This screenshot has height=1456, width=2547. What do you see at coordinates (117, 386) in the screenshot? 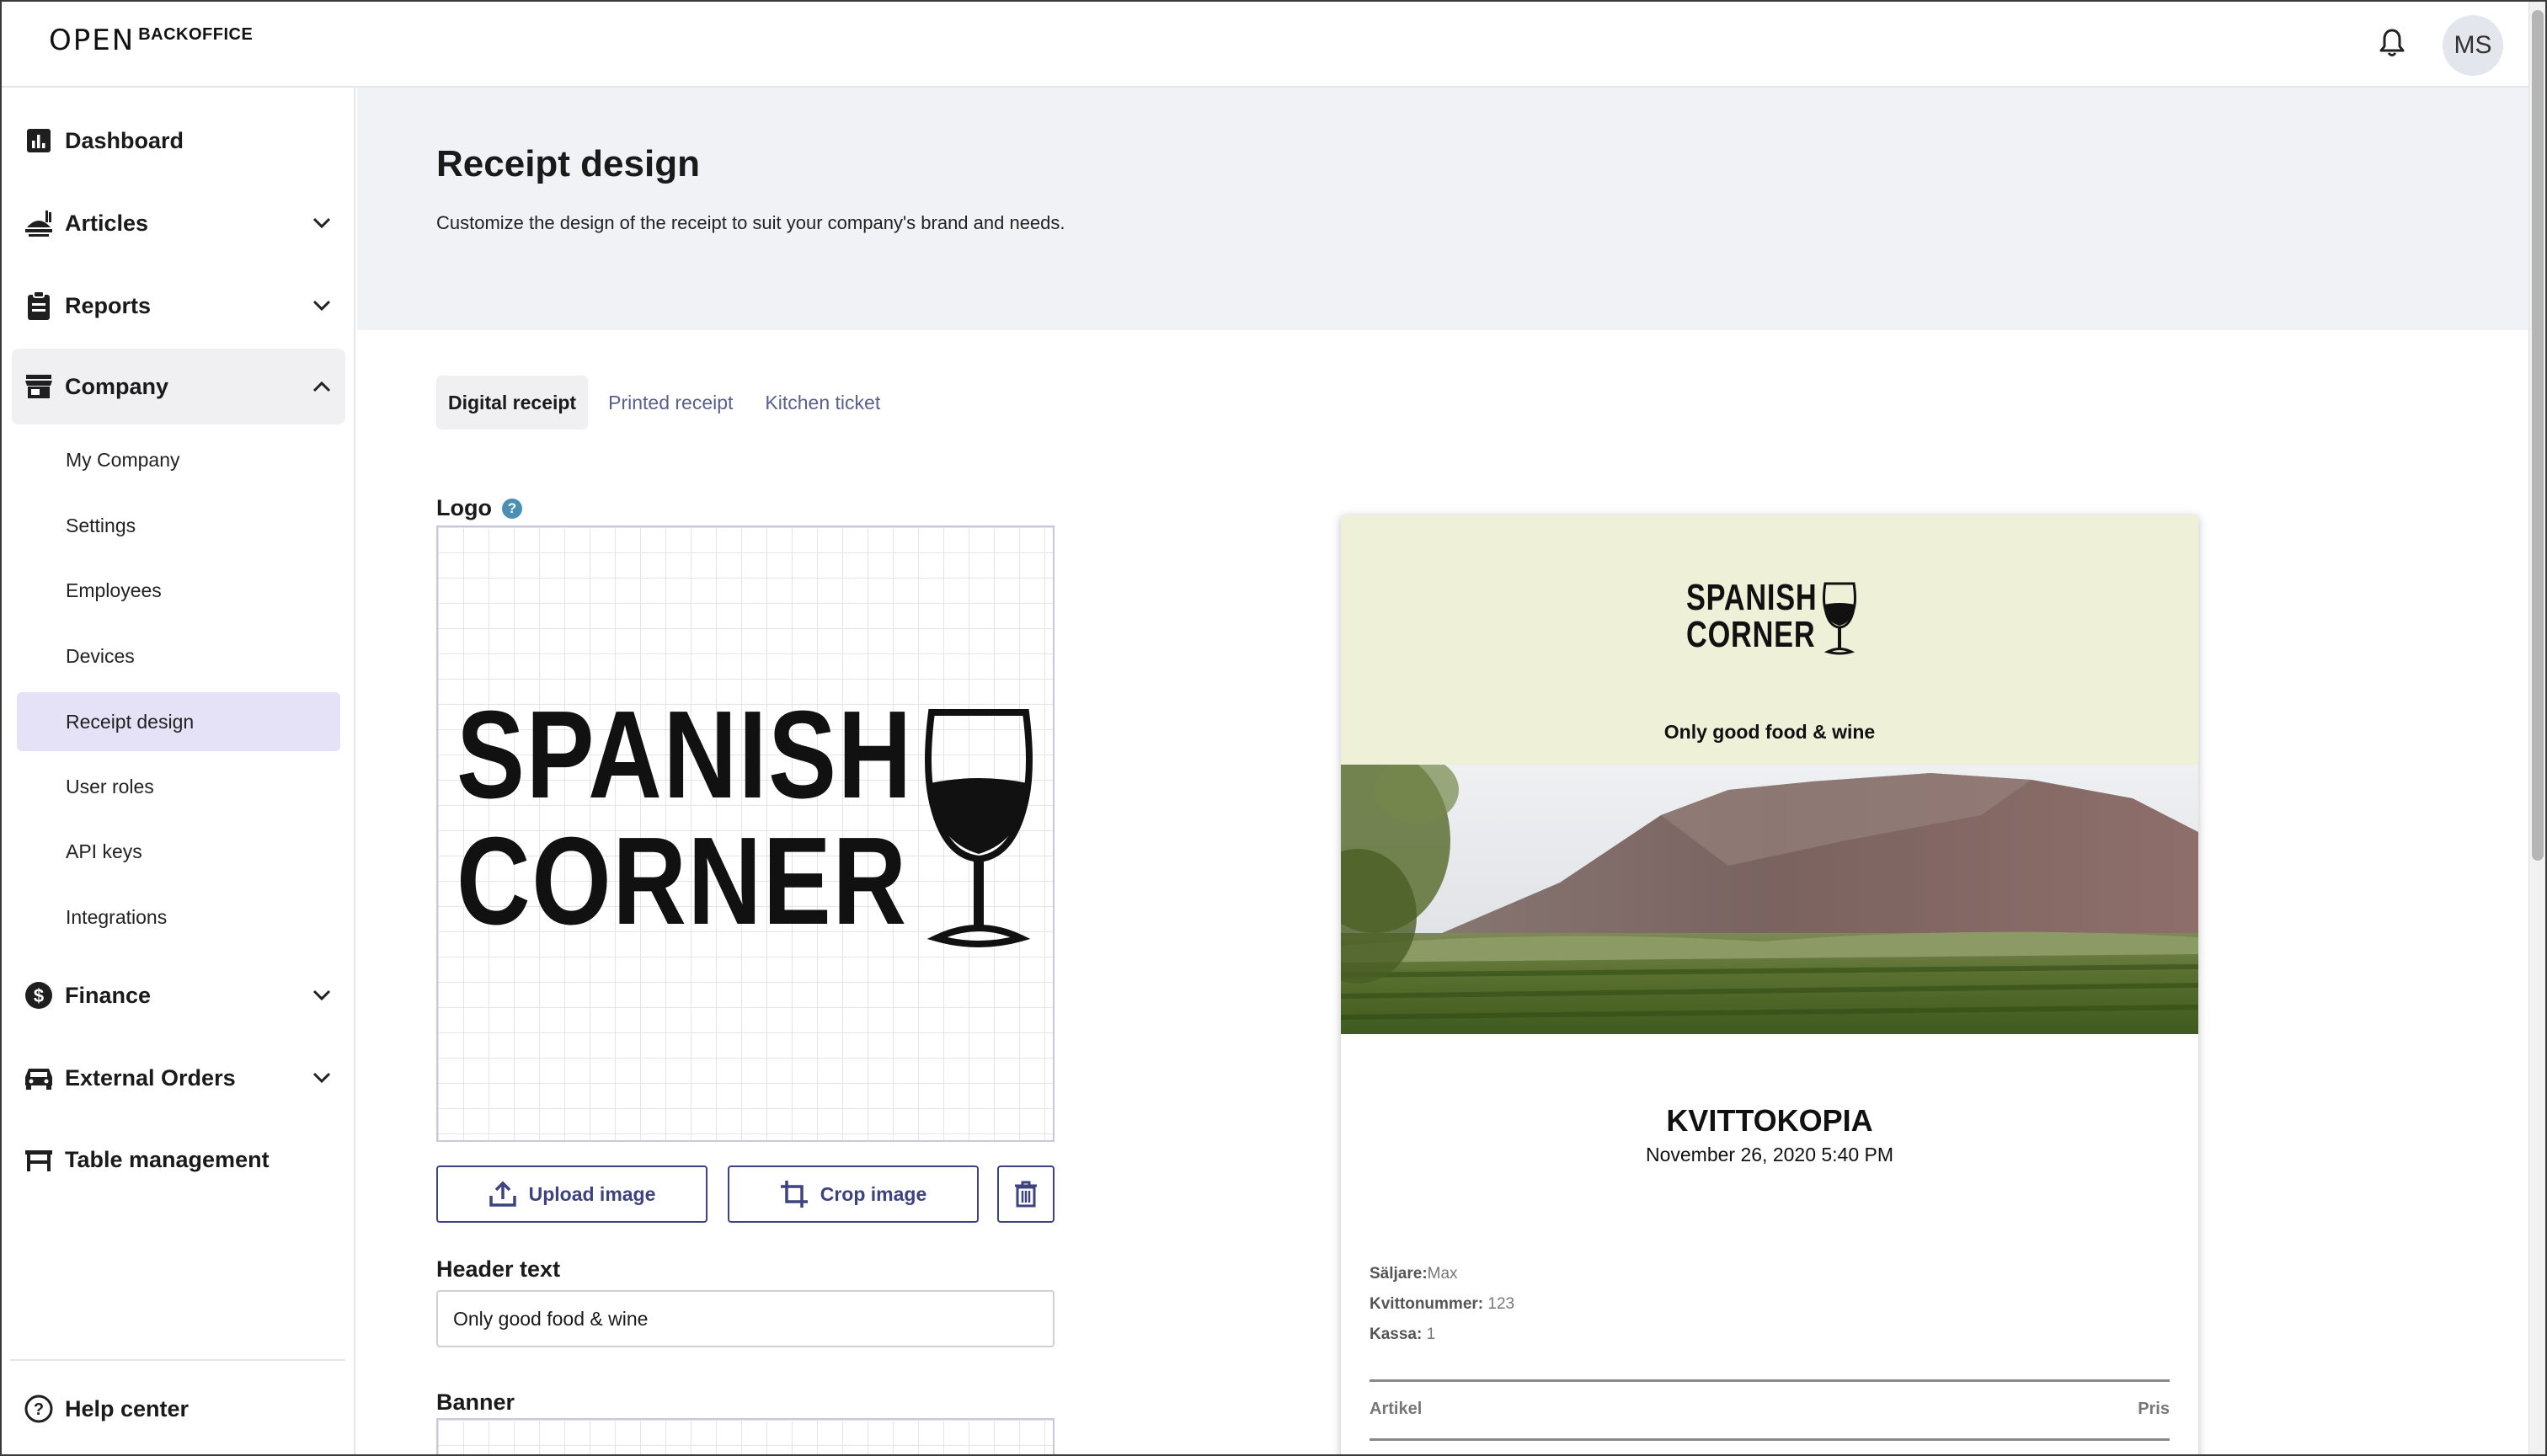
I see `sidebar-item-label: Company` at bounding box center [117, 386].